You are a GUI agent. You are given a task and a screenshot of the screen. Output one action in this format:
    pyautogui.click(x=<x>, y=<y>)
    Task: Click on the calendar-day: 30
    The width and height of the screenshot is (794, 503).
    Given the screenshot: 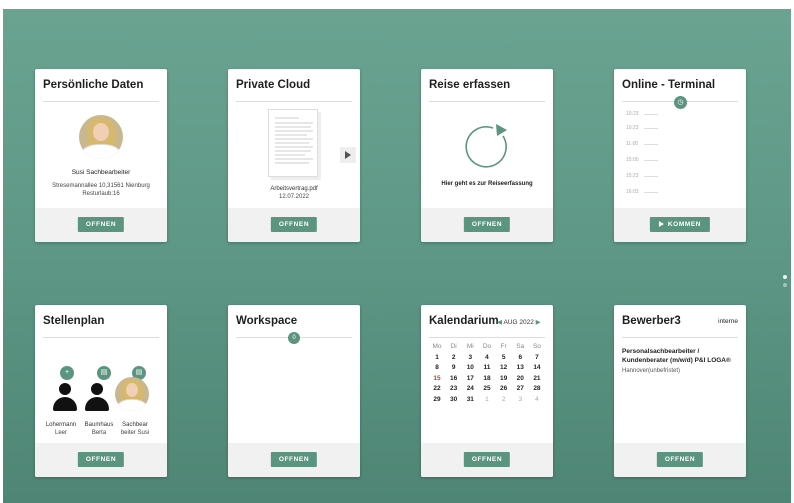 What is the action you would take?
    pyautogui.click(x=454, y=401)
    